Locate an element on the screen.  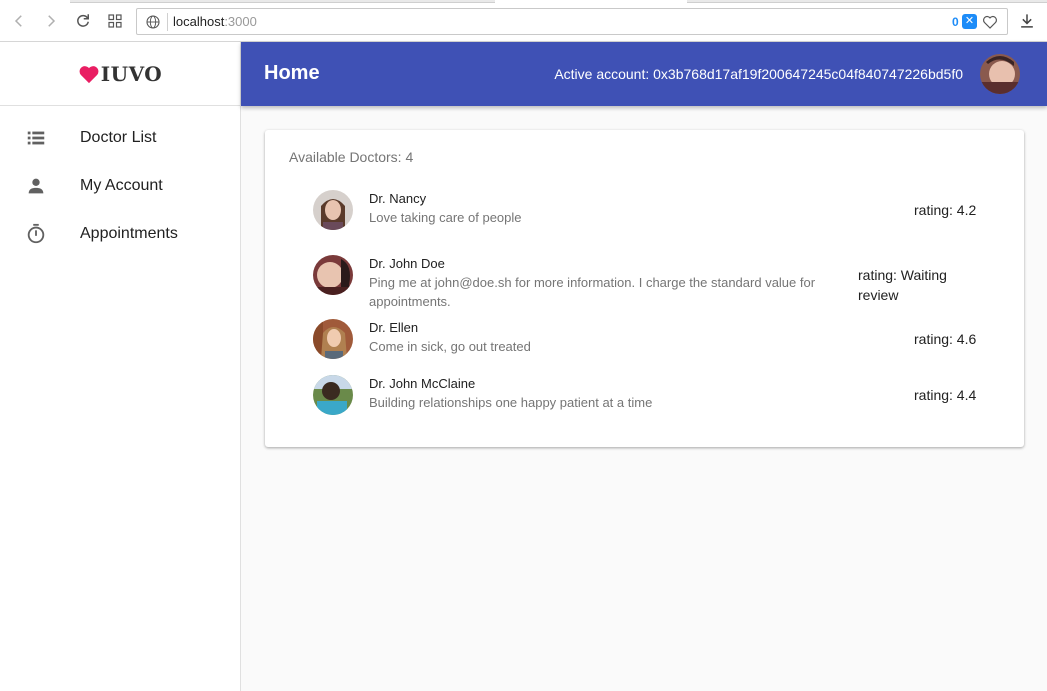
reload-icon is located at coordinates (83, 20).